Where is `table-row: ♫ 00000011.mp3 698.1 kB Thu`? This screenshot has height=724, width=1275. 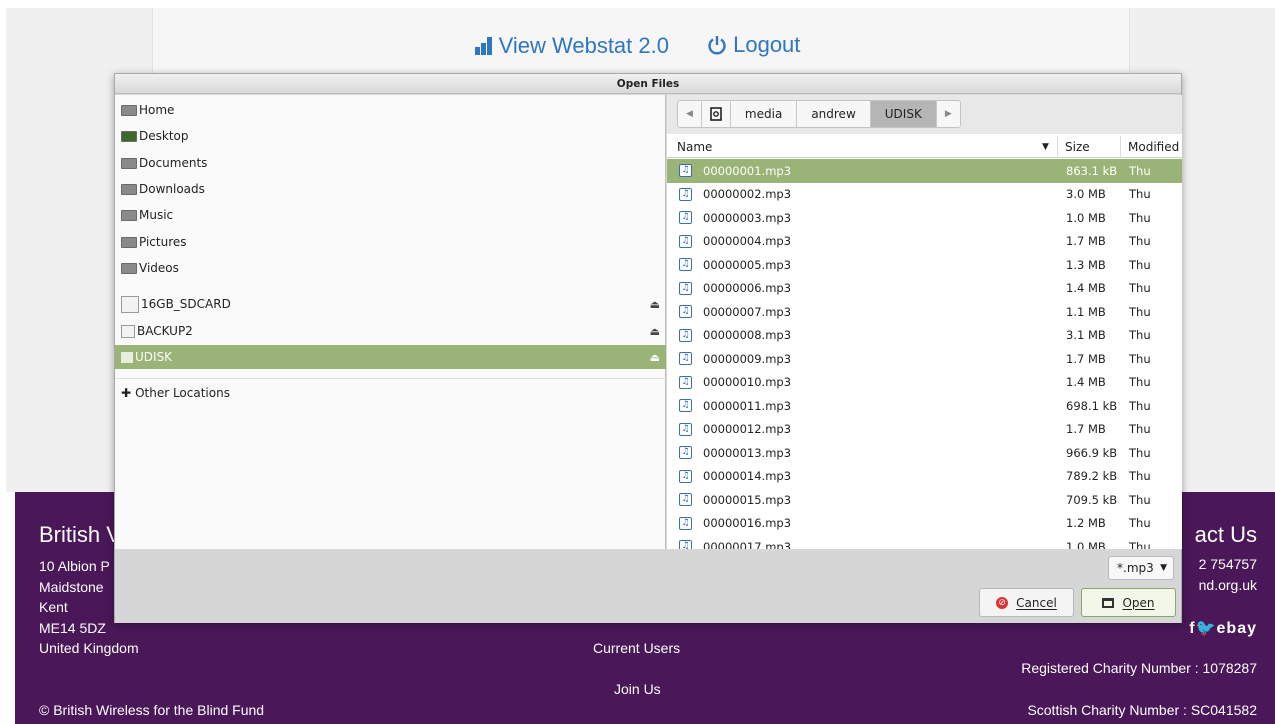 table-row: ♫ 00000011.mp3 698.1 kB Thu is located at coordinates (924, 406).